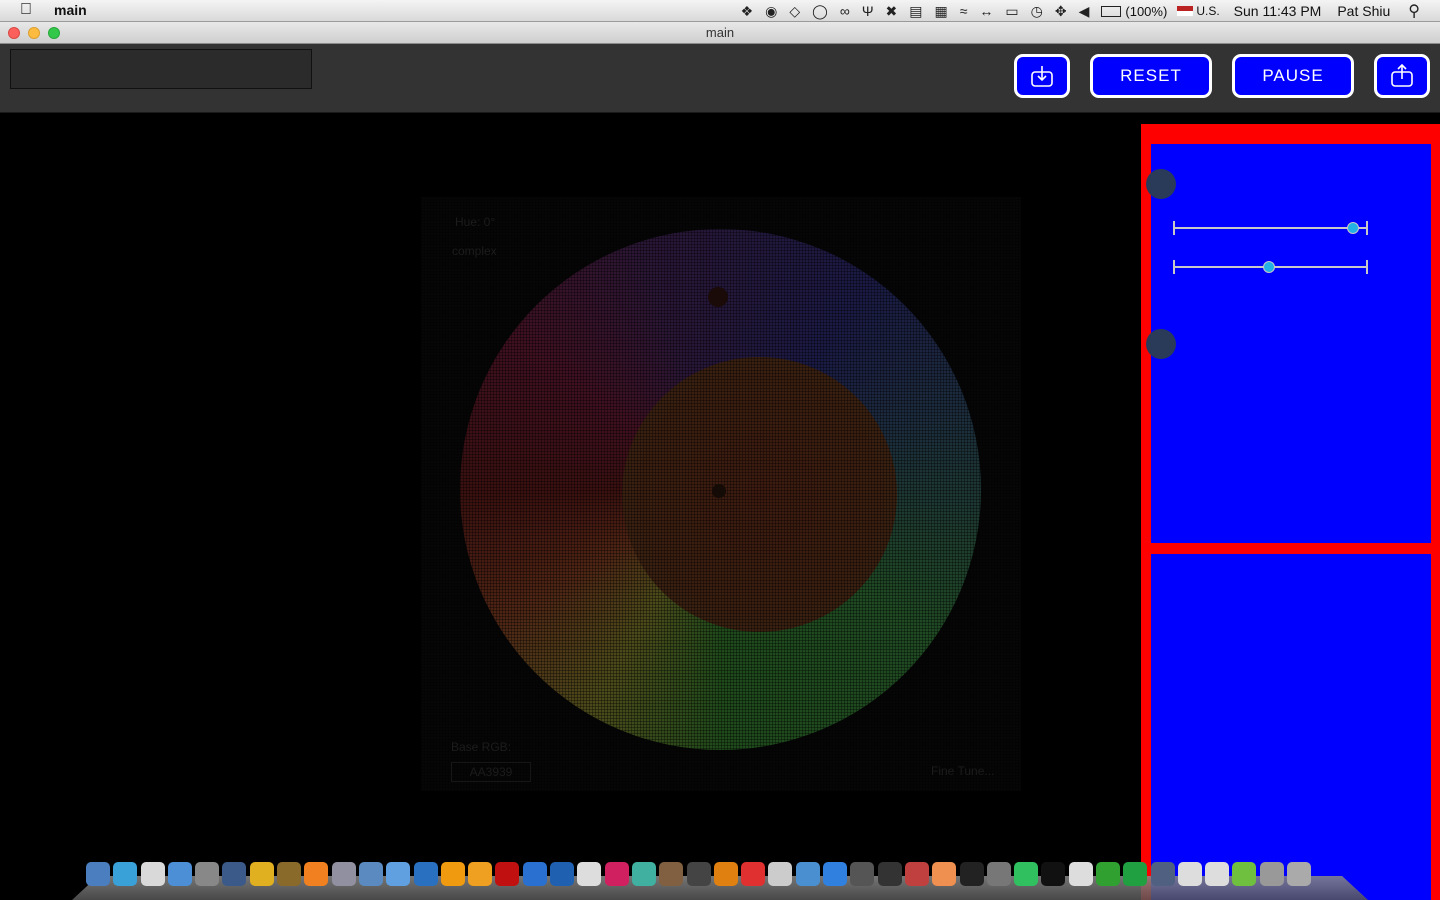 This screenshot has width=1440, height=900. I want to click on download-icon, so click(1042, 76).